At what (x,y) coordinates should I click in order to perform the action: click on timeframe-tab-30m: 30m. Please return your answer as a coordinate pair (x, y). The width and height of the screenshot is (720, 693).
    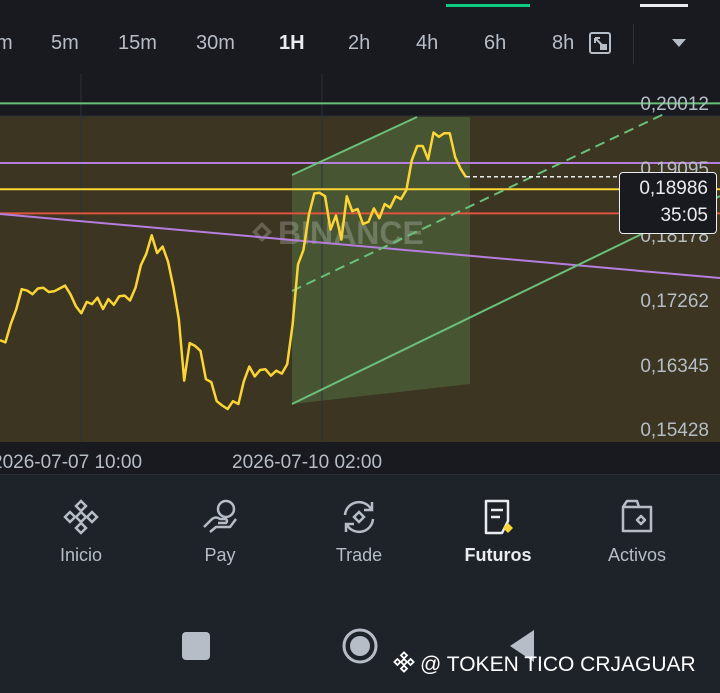
    Looking at the image, I should click on (215, 43).